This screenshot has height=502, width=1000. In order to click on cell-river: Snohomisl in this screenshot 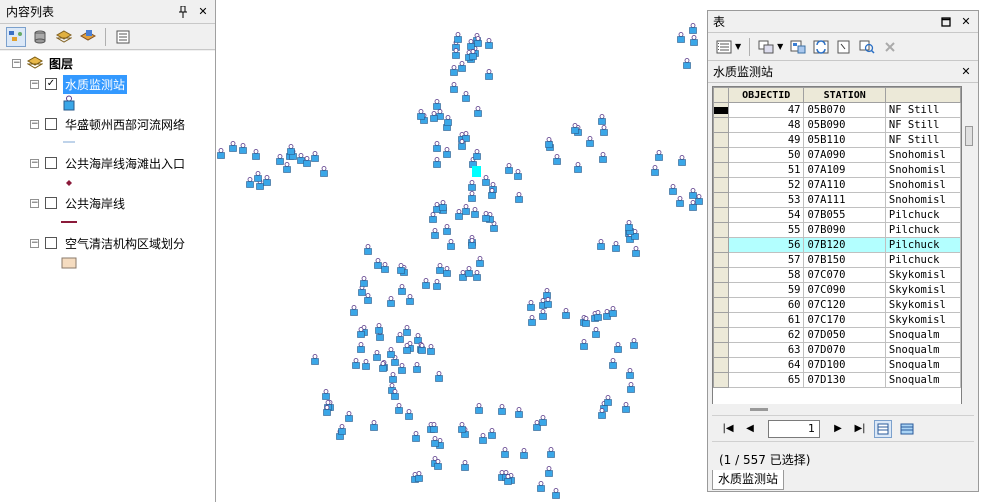, I will do `click(922, 155)`.